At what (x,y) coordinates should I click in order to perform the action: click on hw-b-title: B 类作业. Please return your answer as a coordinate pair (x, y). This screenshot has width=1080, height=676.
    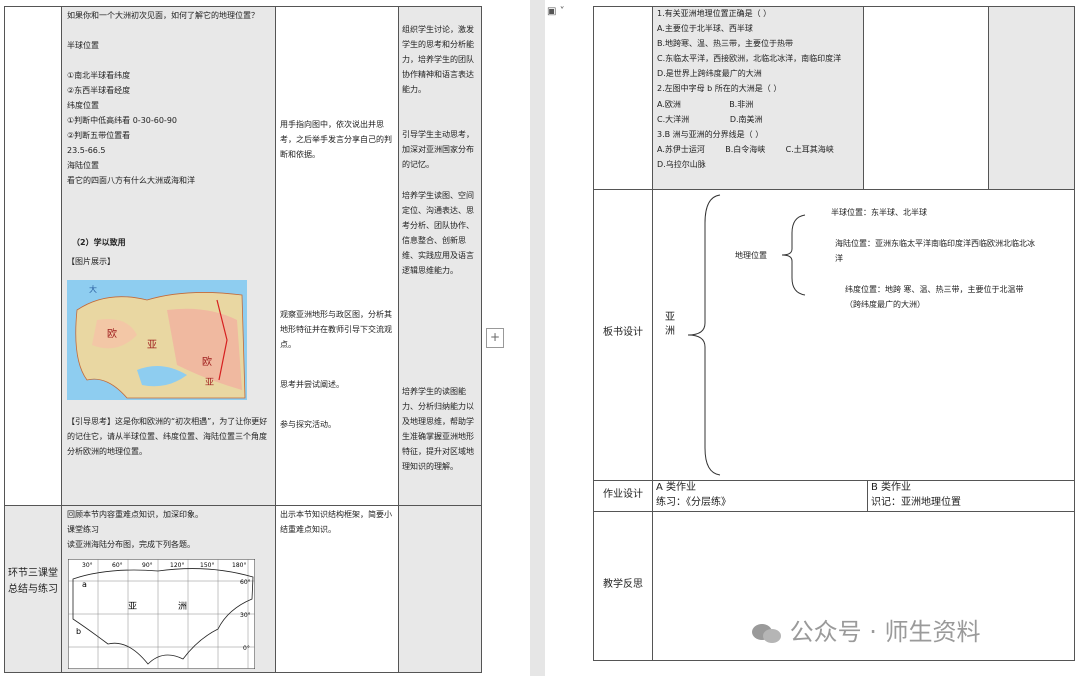
    Looking at the image, I should click on (891, 487).